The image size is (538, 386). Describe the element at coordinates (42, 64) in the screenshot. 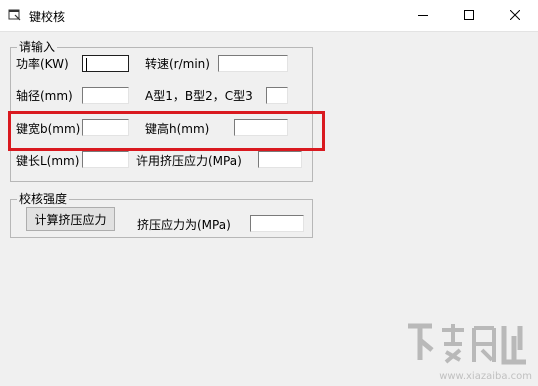

I see `power-label: 功率(KW)` at that location.